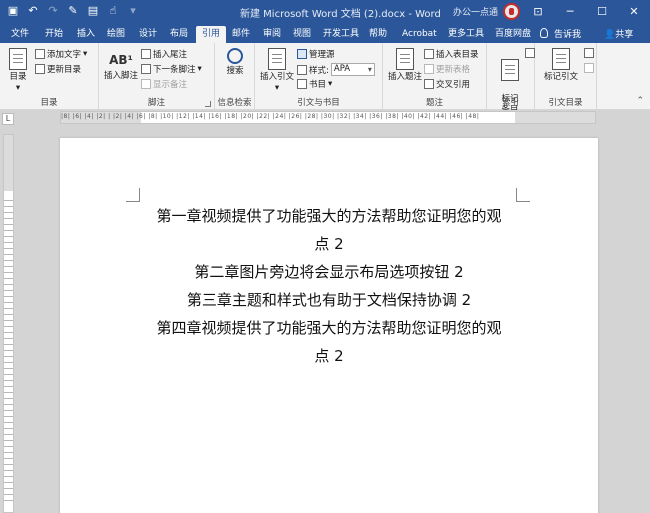  I want to click on toc-button: 目录 ▾, so click(18, 71).